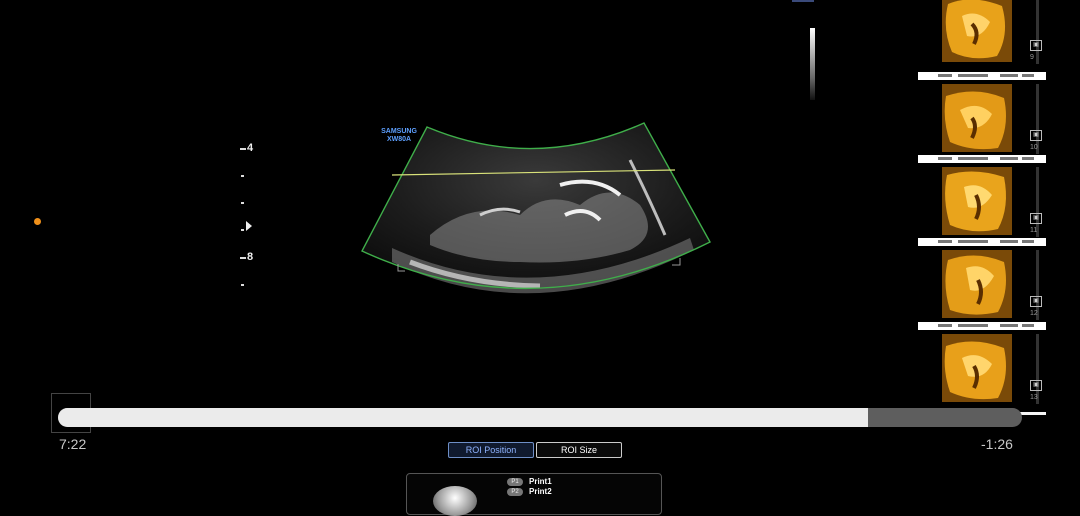 The height and width of the screenshot is (516, 1080). What do you see at coordinates (73, 444) in the screenshot?
I see `elapsed-time: 7:22` at bounding box center [73, 444].